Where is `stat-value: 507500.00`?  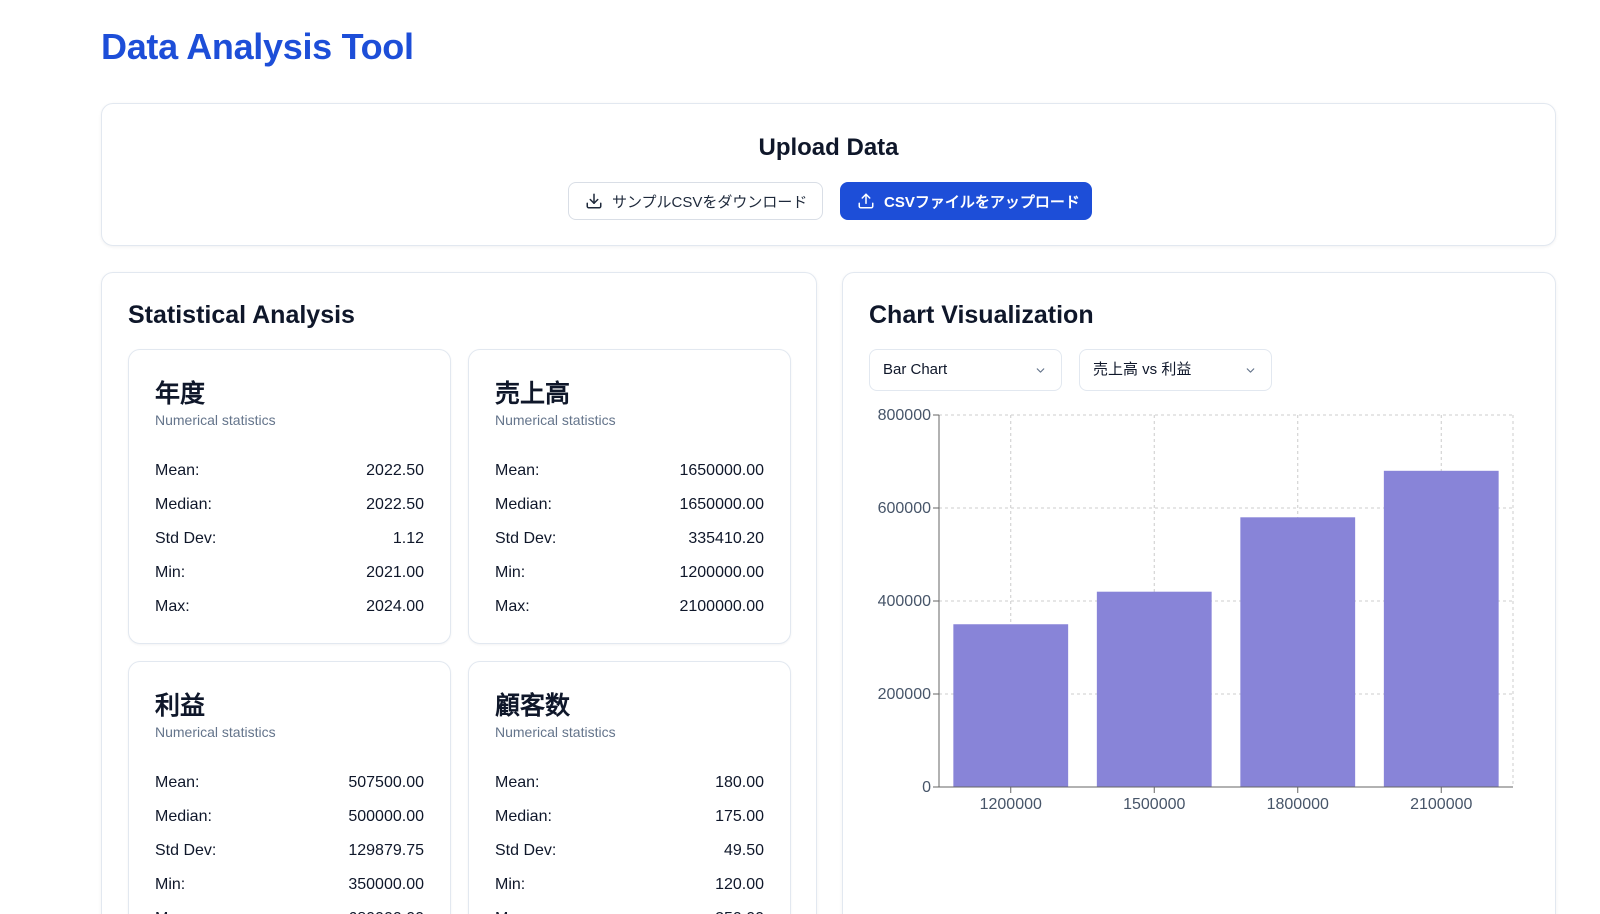
stat-value: 507500.00 is located at coordinates (386, 782).